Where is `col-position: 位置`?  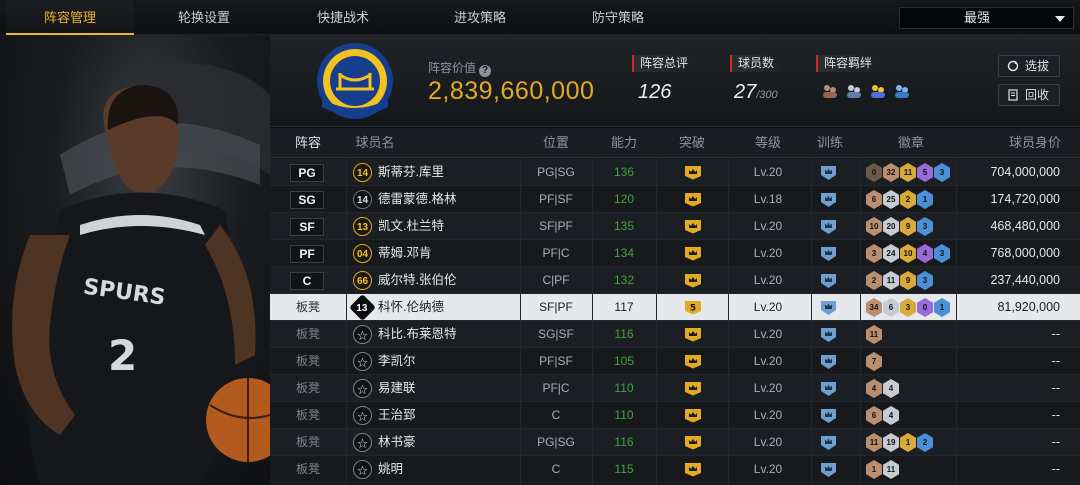
col-position: 位置 is located at coordinates (556, 143).